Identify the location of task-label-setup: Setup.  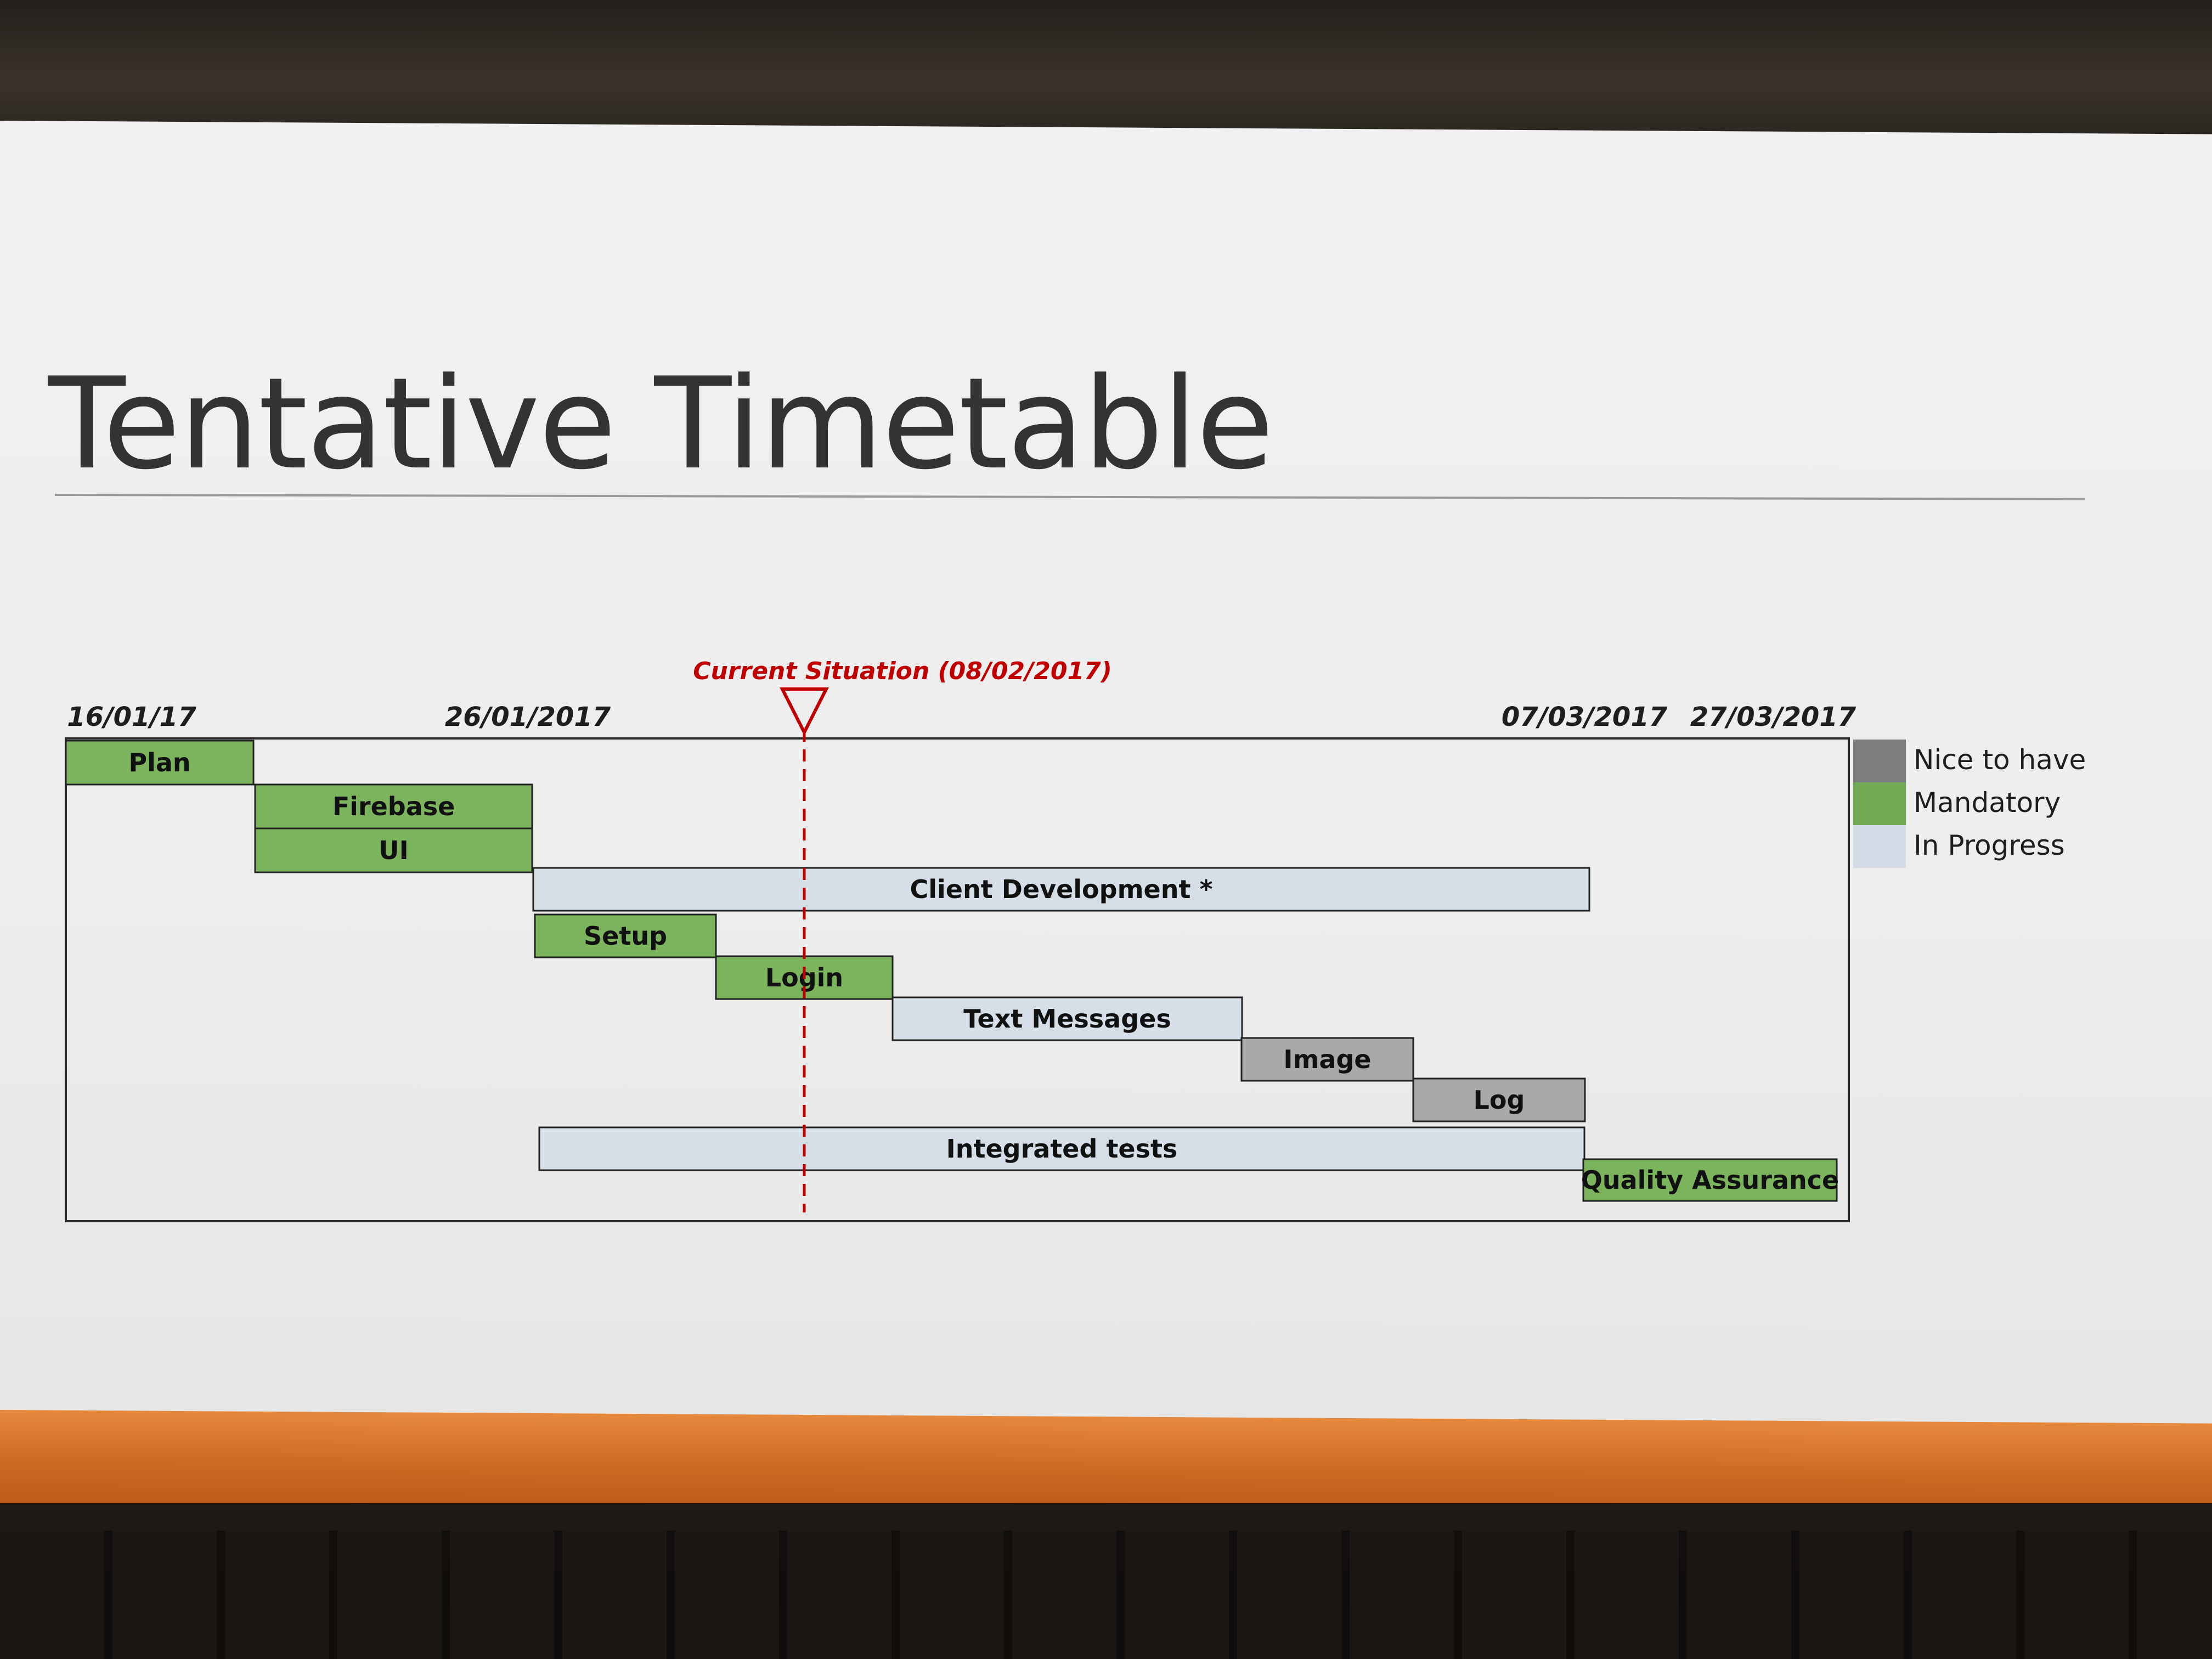
(625, 936).